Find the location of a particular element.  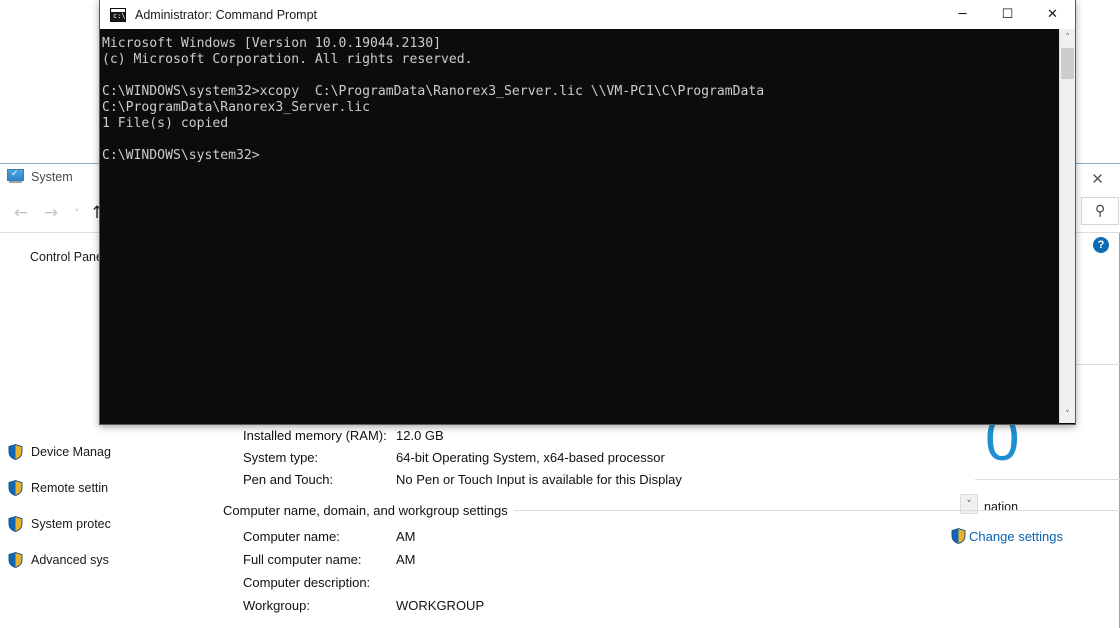

system-information-label: nation is located at coordinates (1001, 507).